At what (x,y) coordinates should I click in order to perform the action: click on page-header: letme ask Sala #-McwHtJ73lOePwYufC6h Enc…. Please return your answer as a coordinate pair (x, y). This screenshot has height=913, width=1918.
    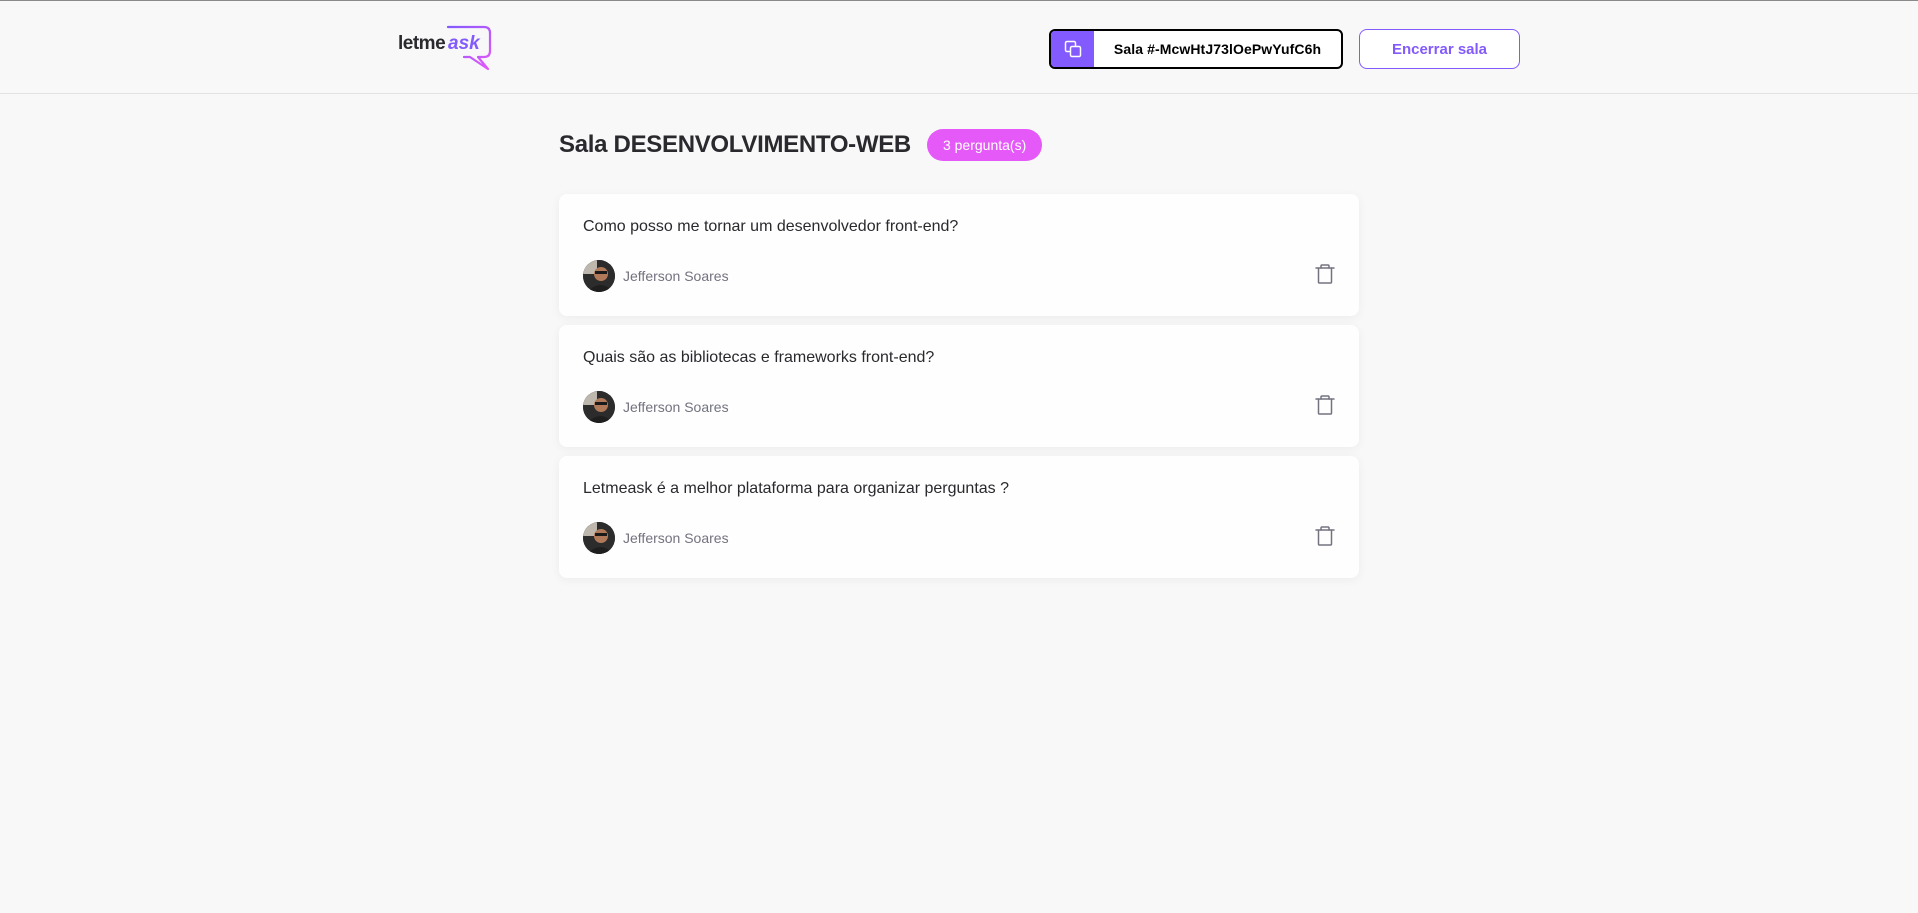
    Looking at the image, I should click on (959, 47).